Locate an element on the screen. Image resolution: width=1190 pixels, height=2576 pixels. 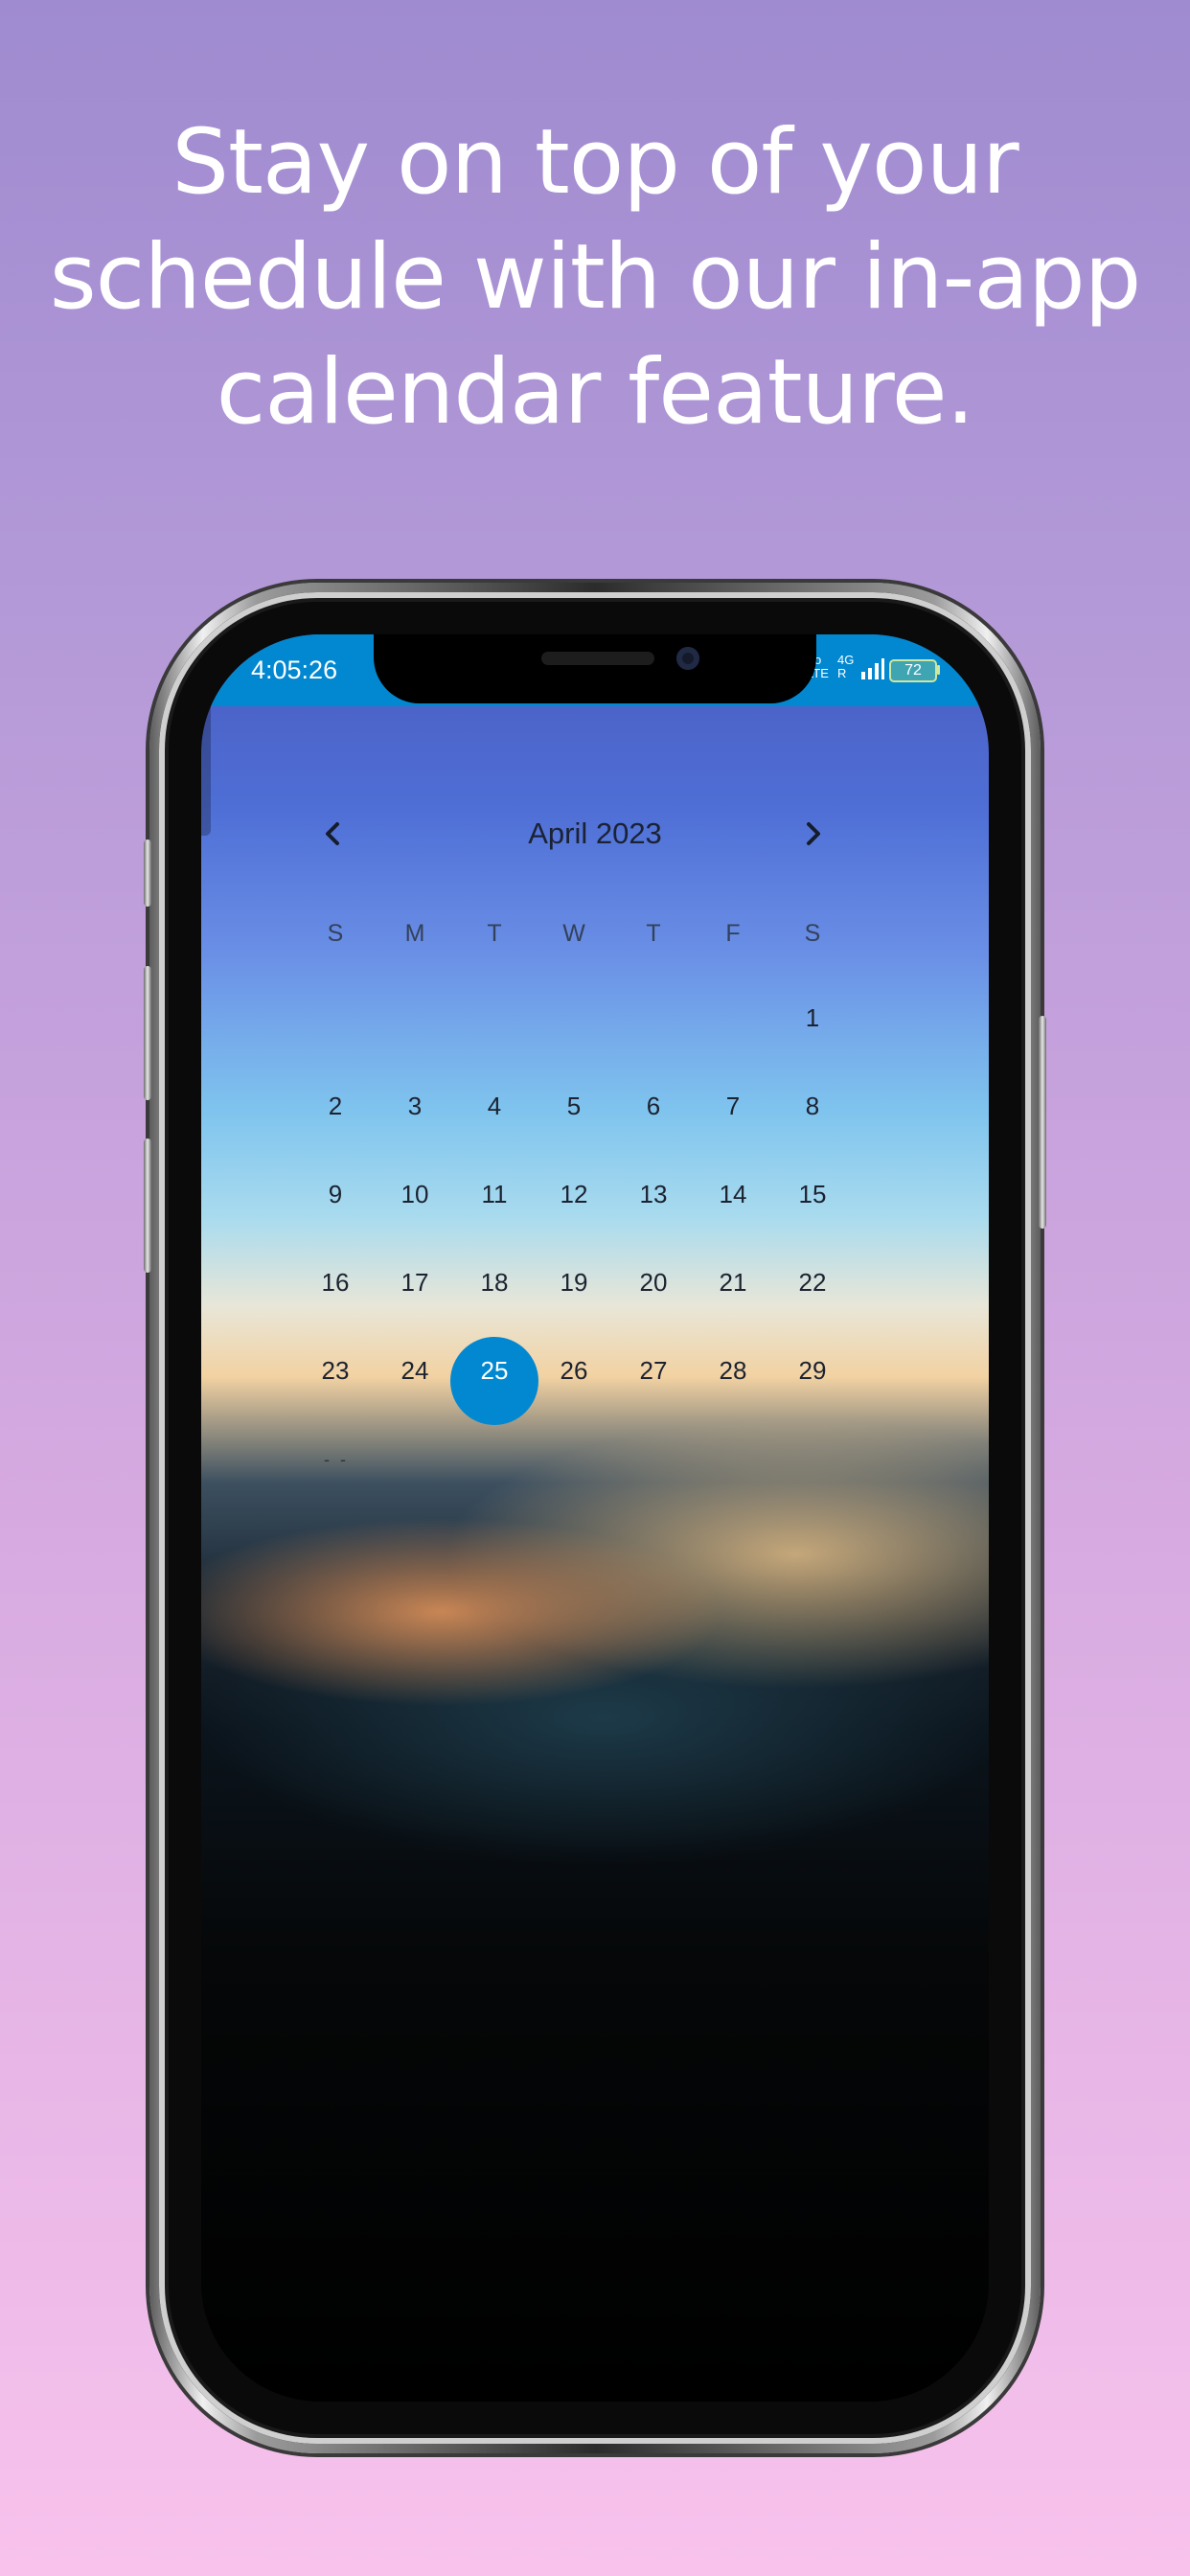
day-cell: 1 is located at coordinates (812, 1018).